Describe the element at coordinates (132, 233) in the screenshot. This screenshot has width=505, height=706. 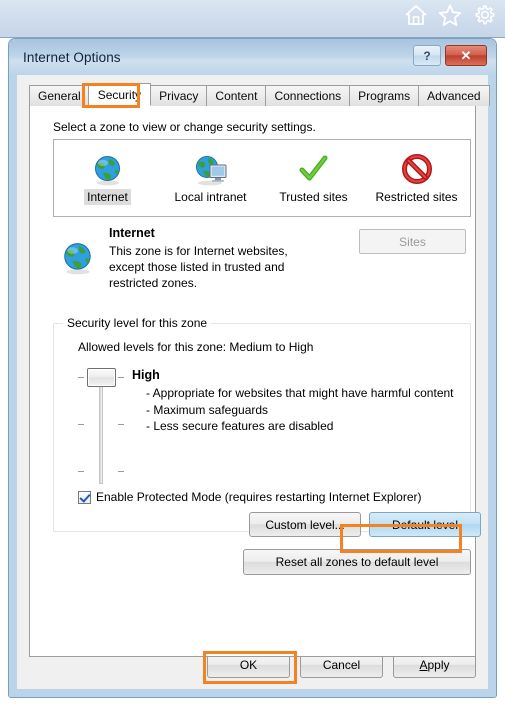
I see `zone-description-title: Internet` at that location.